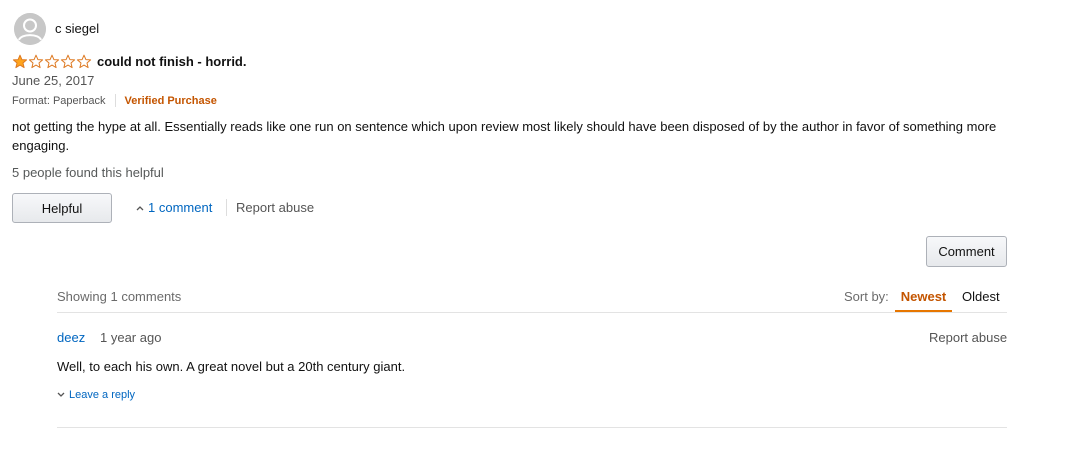 This screenshot has width=1080, height=451. I want to click on comments-header-divider, so click(532, 312).